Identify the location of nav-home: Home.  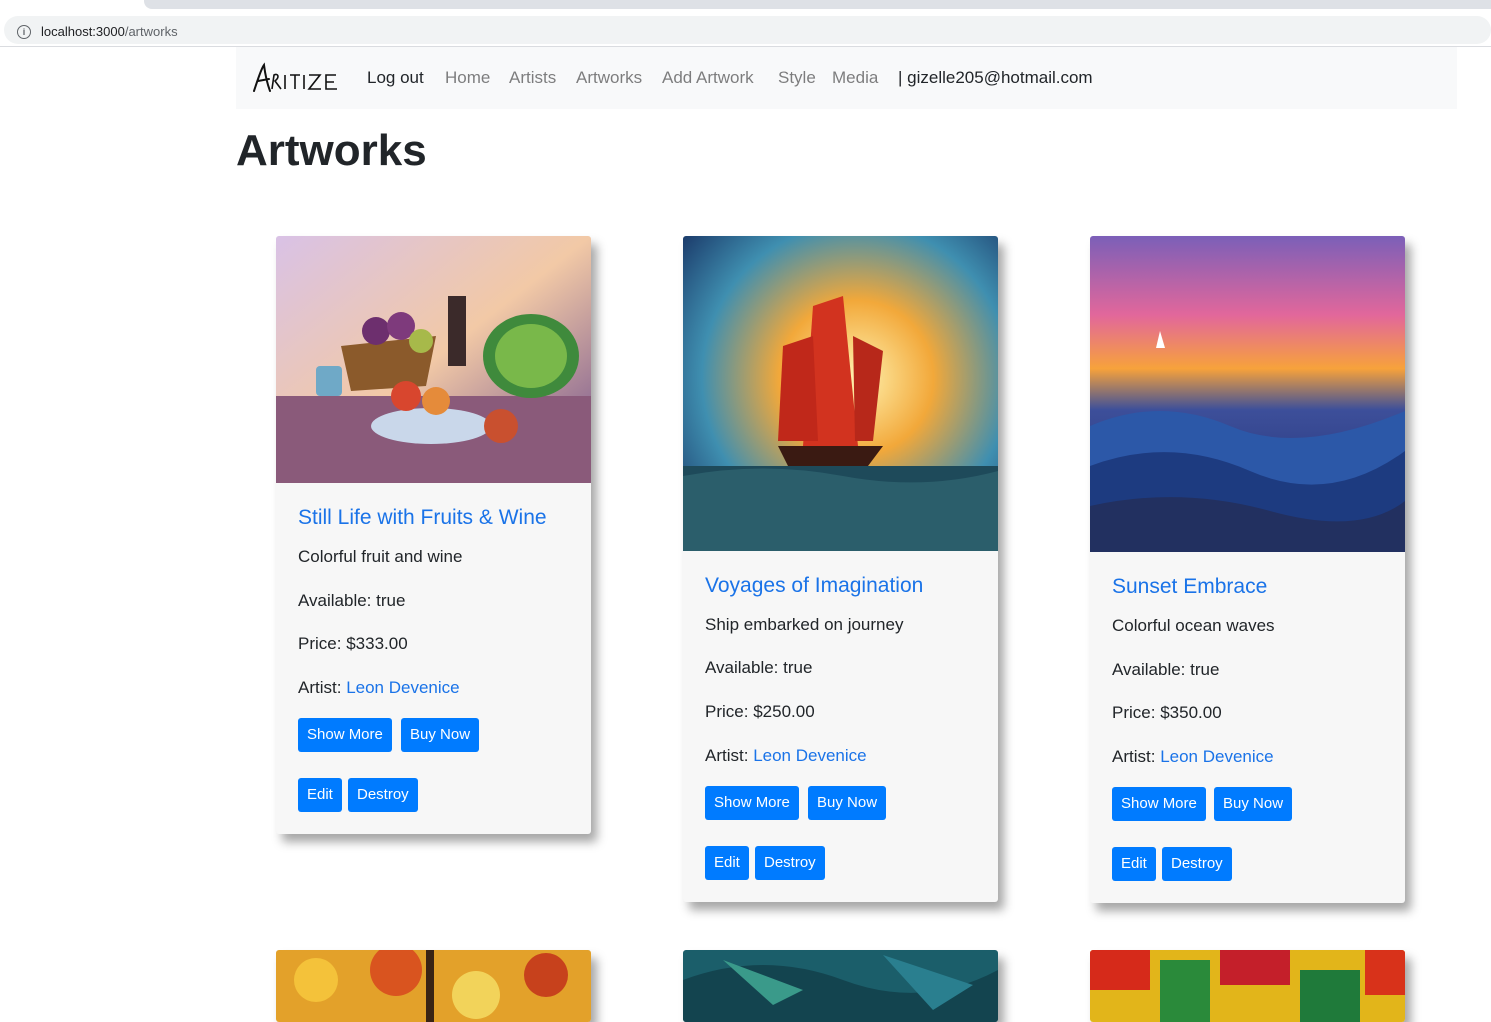
(467, 78).